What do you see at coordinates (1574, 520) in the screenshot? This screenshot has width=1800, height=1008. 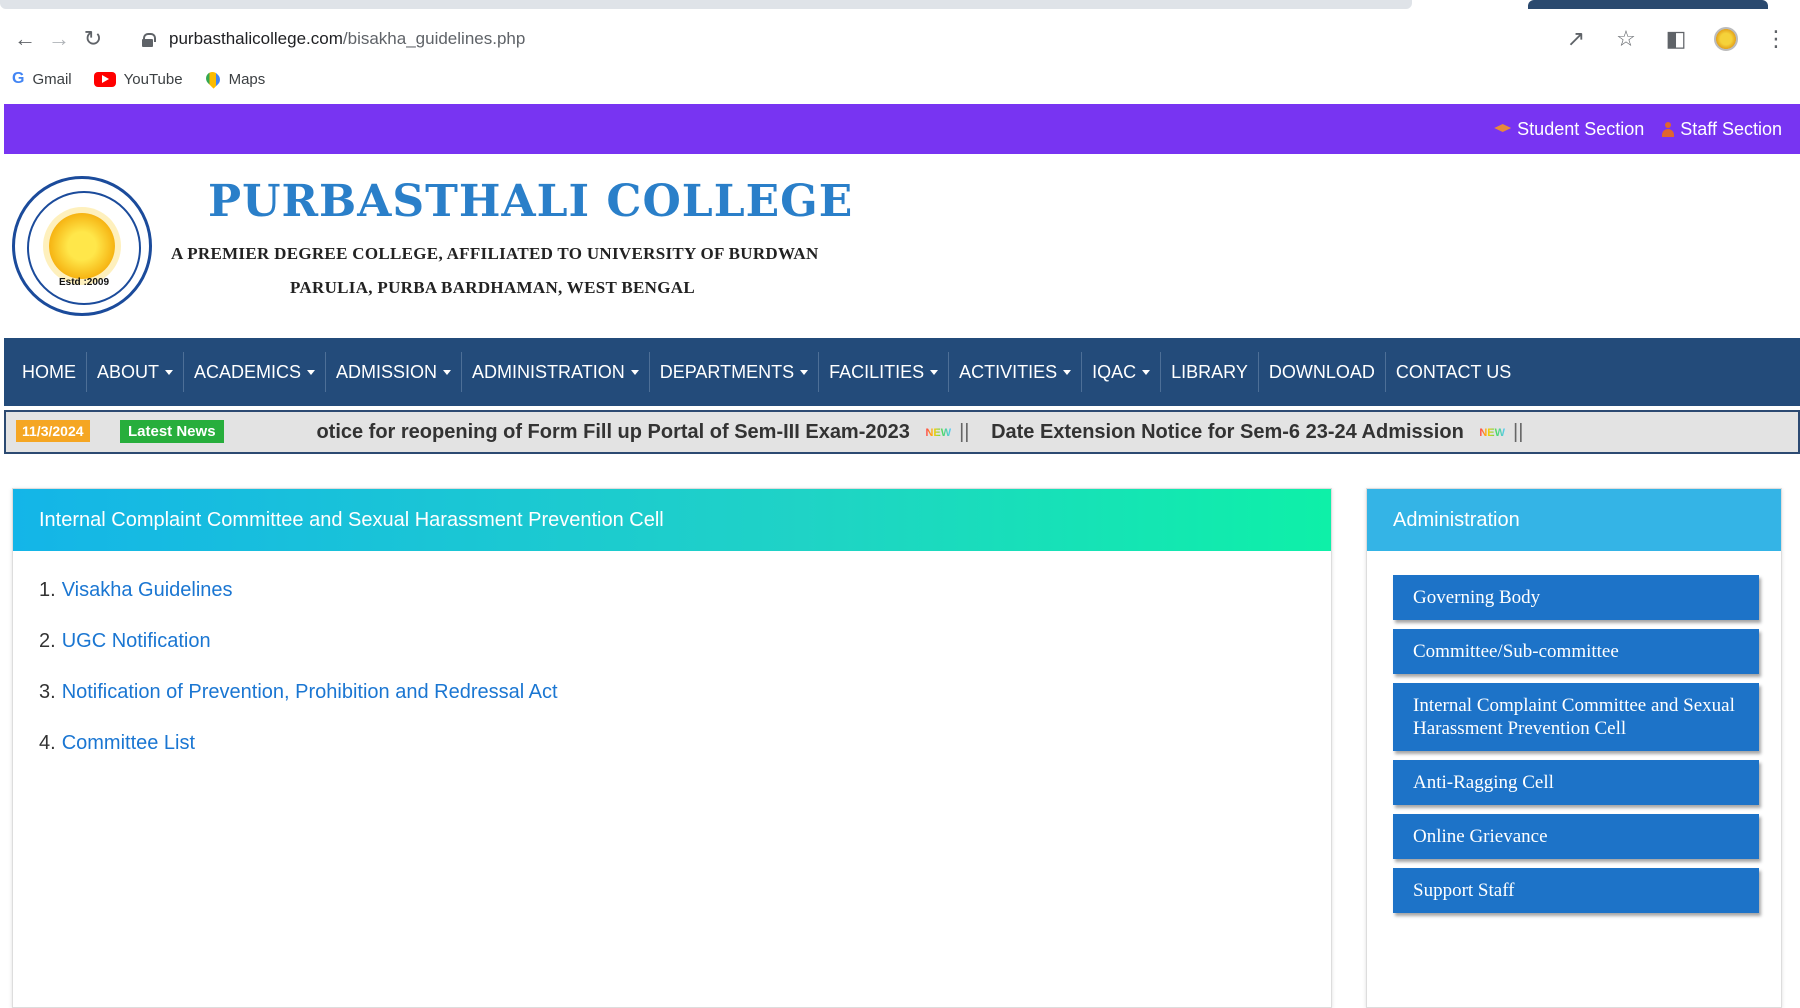 I see `sidebar-title: Administration` at bounding box center [1574, 520].